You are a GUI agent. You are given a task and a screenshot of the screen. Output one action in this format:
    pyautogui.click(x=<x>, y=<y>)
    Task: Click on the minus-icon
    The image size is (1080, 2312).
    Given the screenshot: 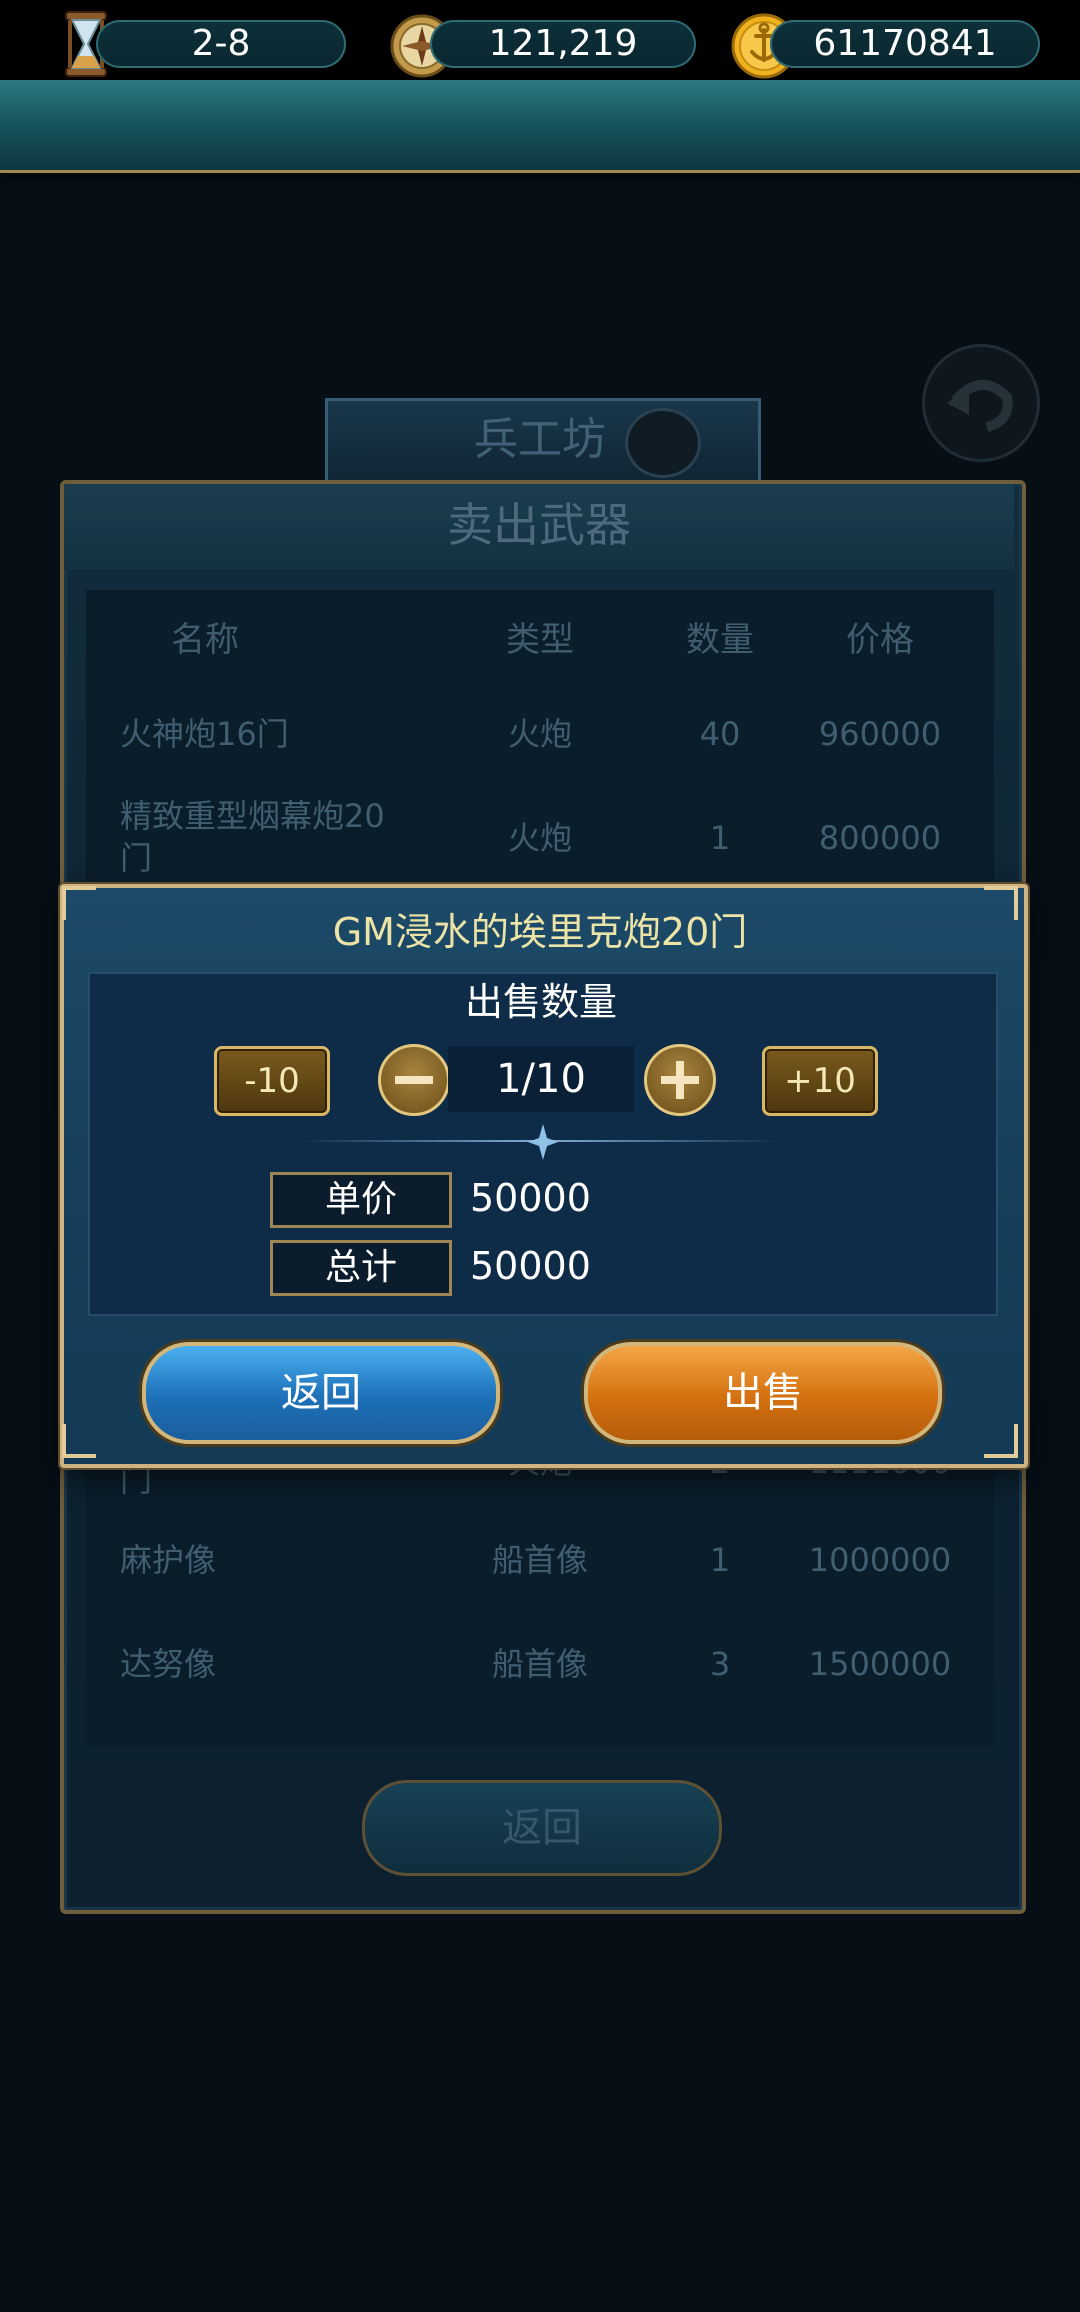 What is the action you would take?
    pyautogui.click(x=414, y=1080)
    